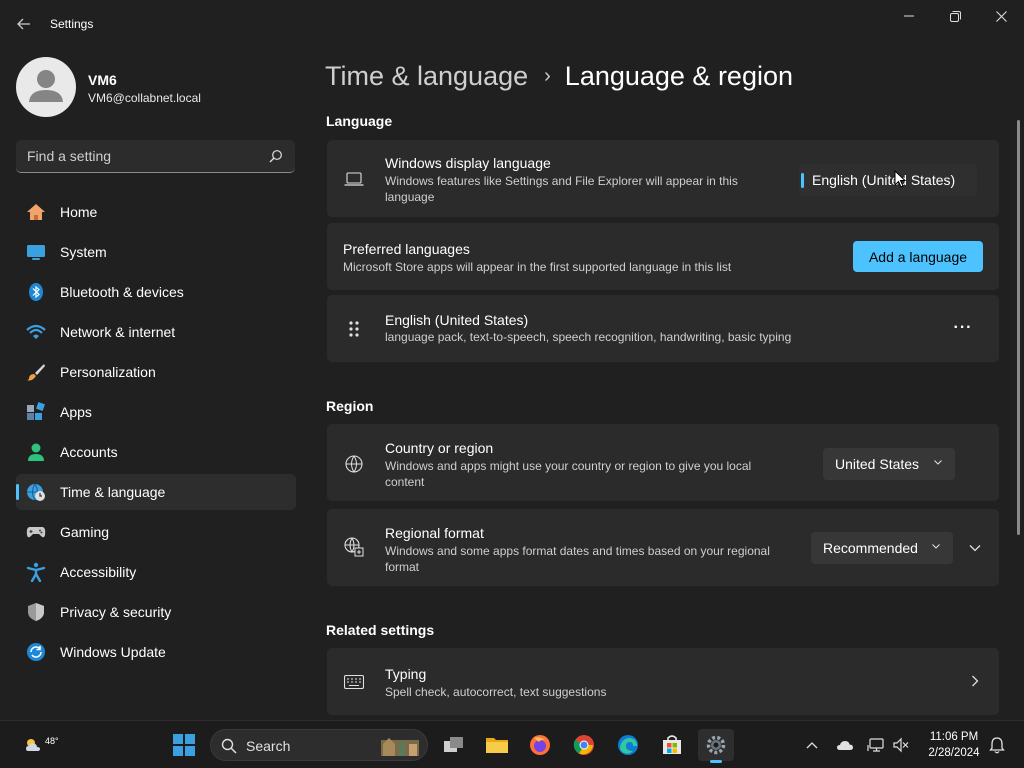 The width and height of the screenshot is (1024, 768). Describe the element at coordinates (434, 533) in the screenshot. I see `regional-format-title: Regional format` at that location.